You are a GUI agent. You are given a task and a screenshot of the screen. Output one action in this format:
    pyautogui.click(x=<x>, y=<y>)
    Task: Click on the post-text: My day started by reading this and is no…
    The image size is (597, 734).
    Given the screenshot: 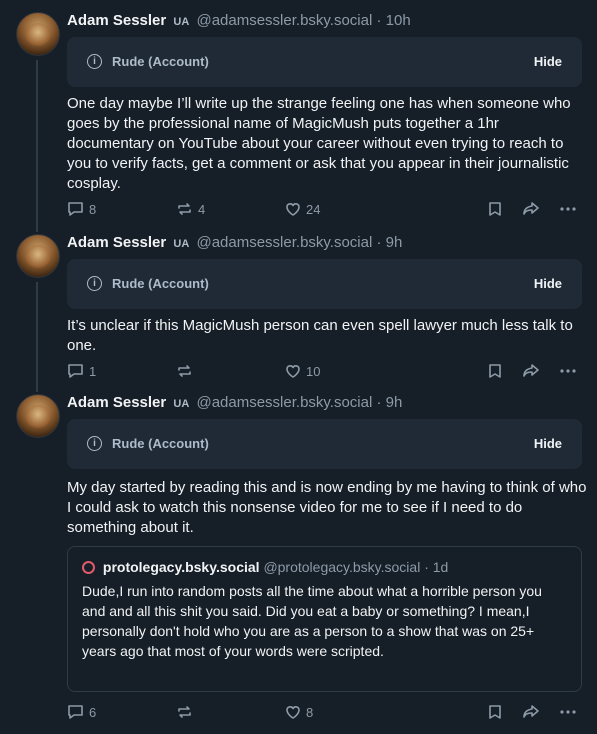 What is the action you would take?
    pyautogui.click(x=327, y=507)
    